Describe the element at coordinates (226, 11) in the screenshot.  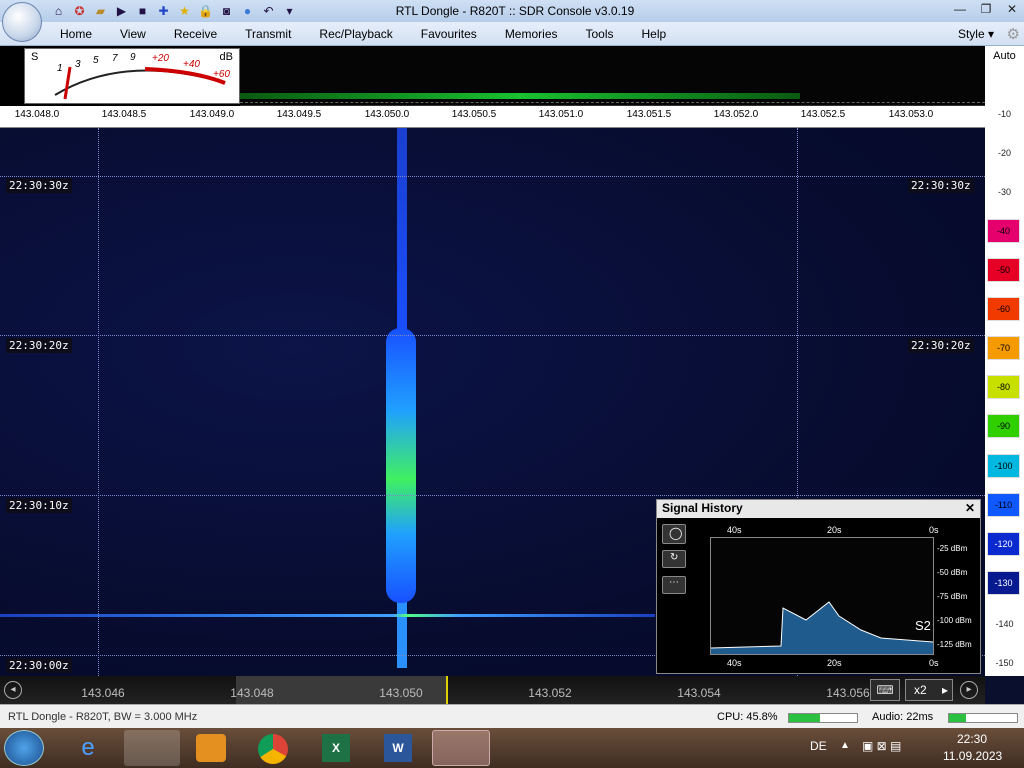
I see `camera-icon: ◙` at that location.